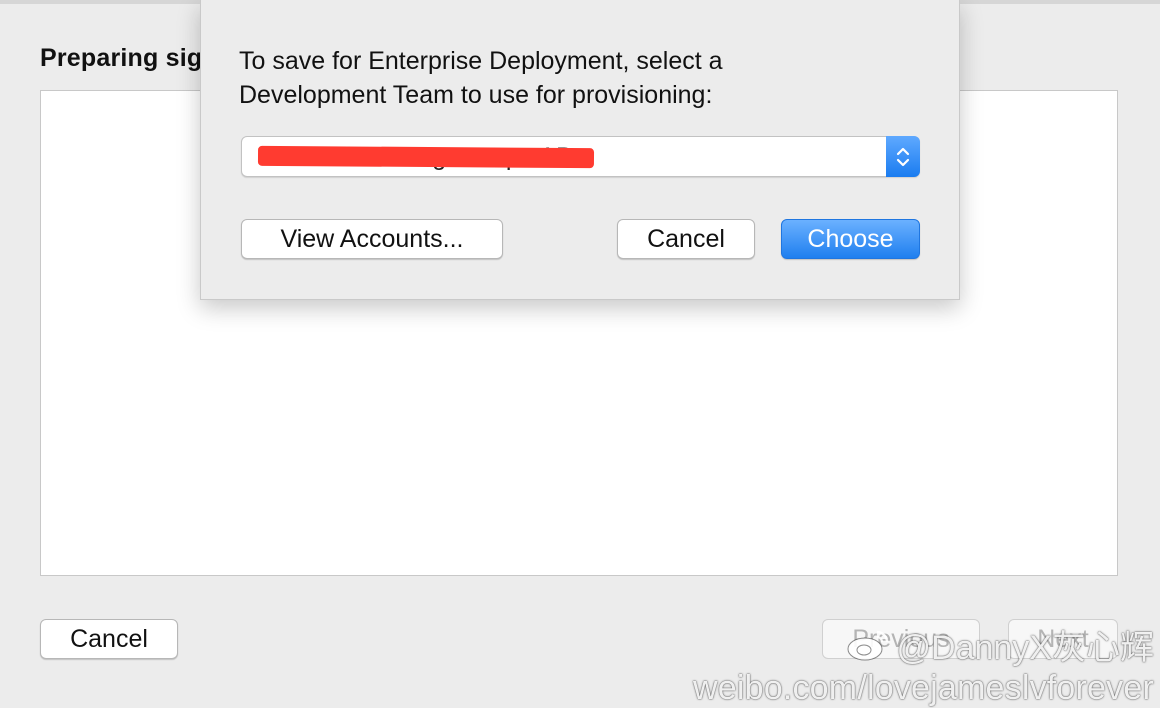  I want to click on page-title: Preparing sig, so click(121, 58).